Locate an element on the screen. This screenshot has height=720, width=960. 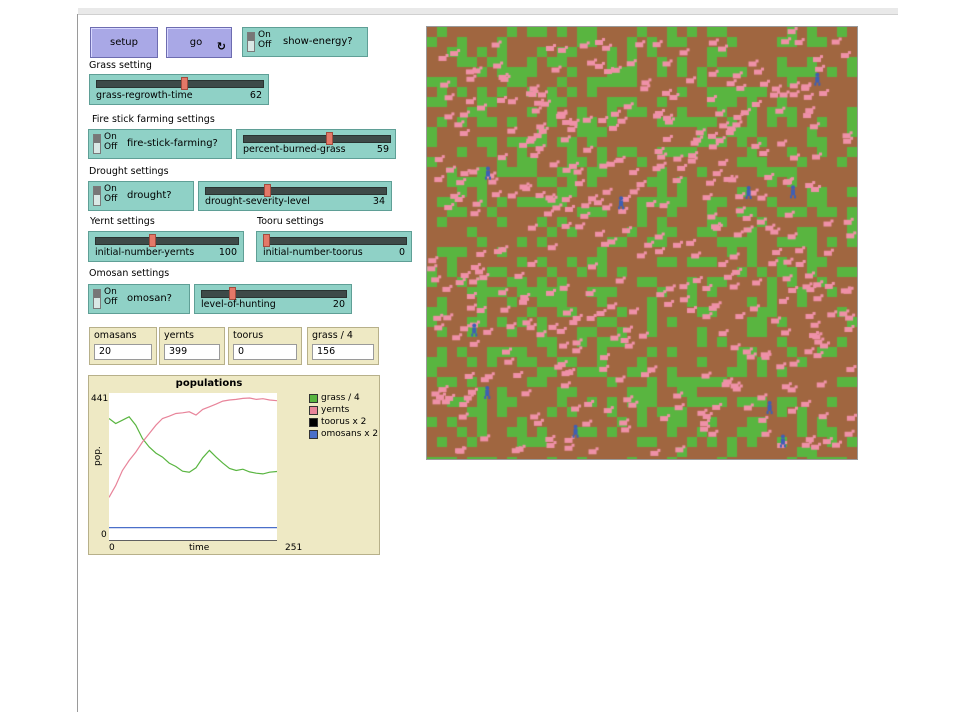
drought-section-title: Drought settings is located at coordinates (129, 171).